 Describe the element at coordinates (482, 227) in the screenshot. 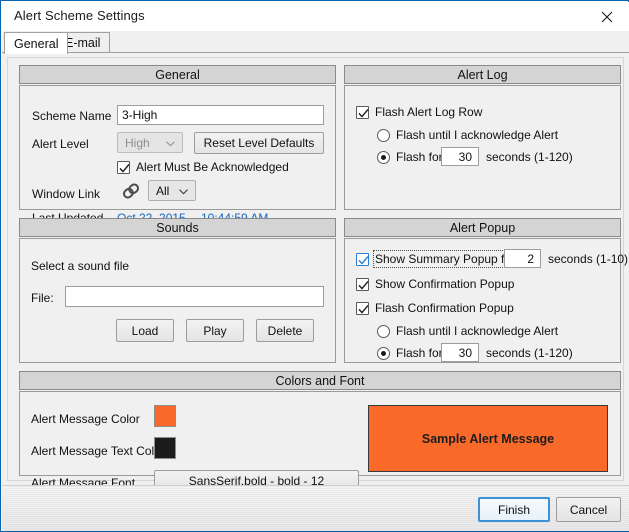

I see `panel-alert-popup-title: Alert Popup` at that location.